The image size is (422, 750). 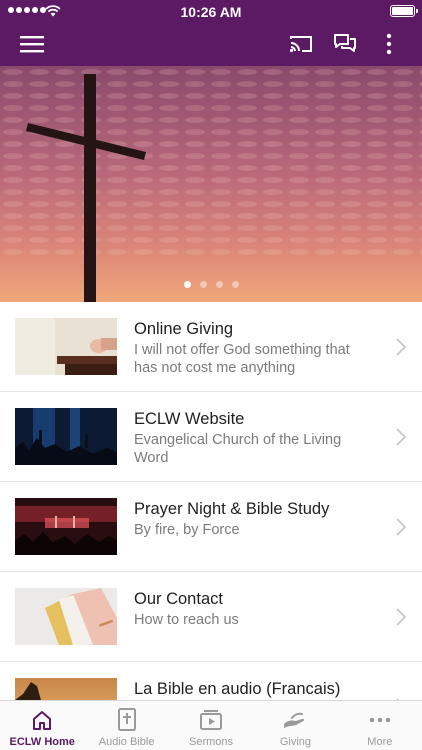 I want to click on cast-button, so click(x=301, y=44).